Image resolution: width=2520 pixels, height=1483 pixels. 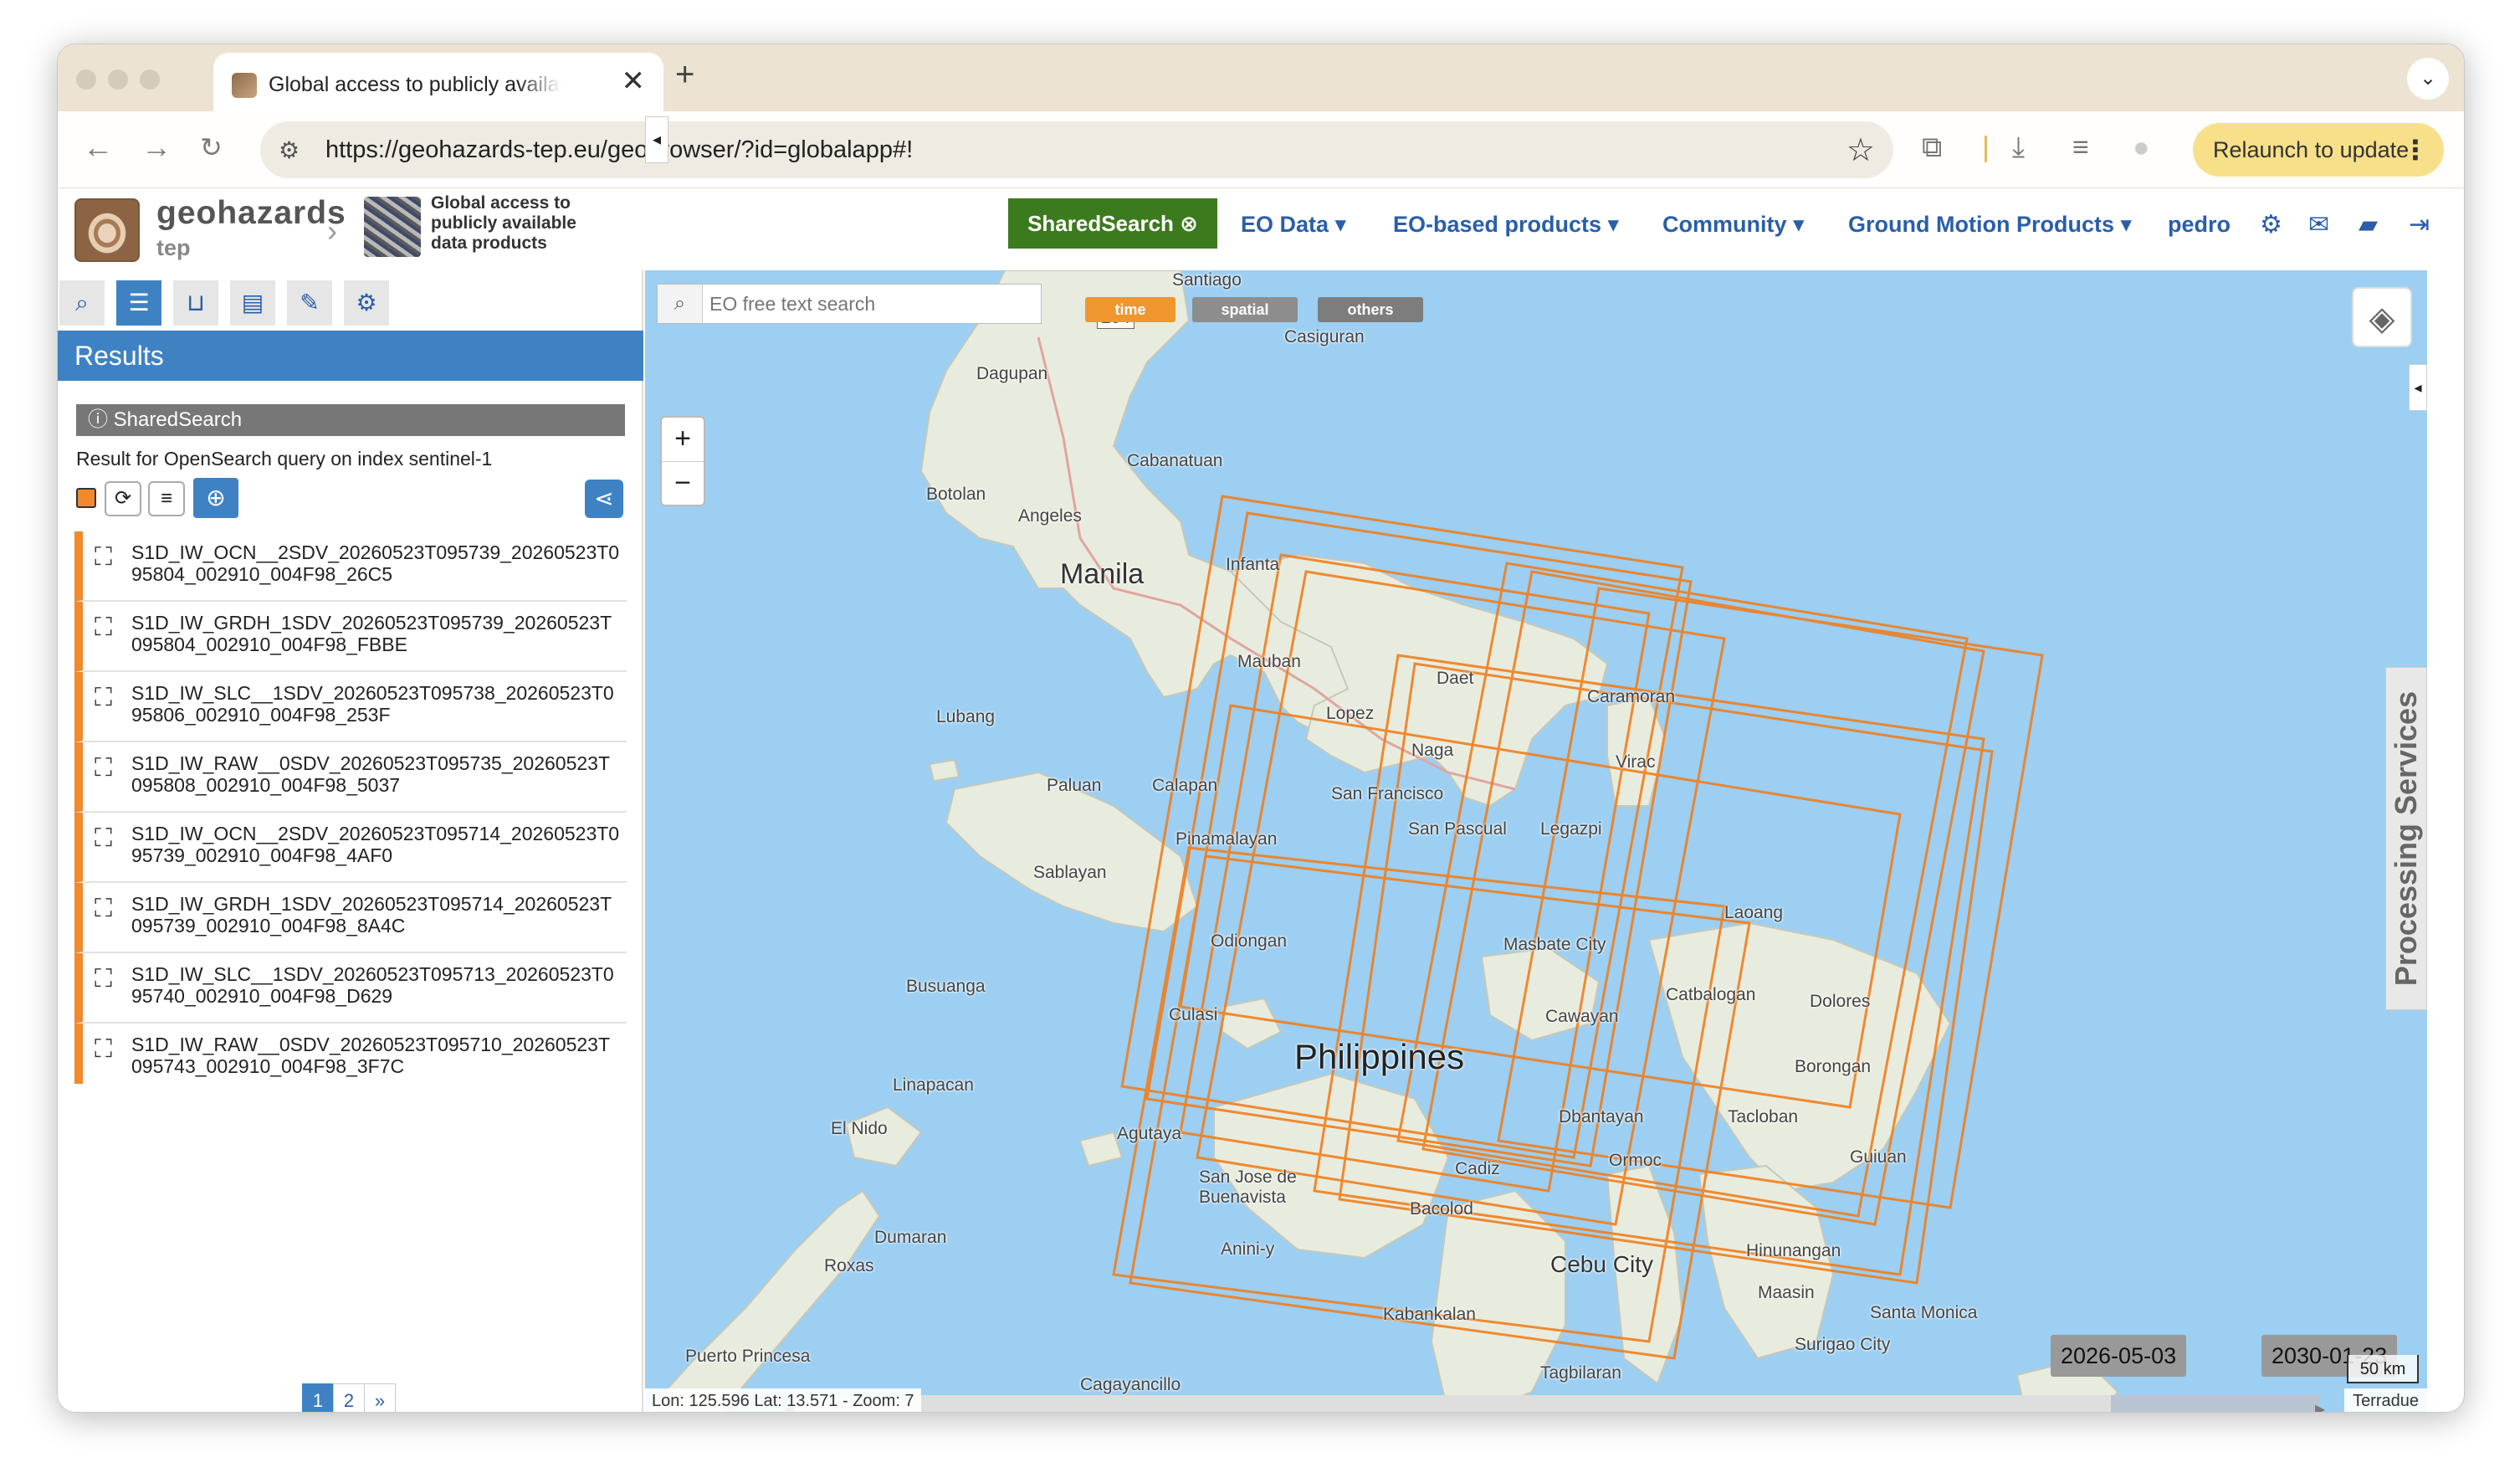 I want to click on page-next-button: », so click(x=380, y=1397).